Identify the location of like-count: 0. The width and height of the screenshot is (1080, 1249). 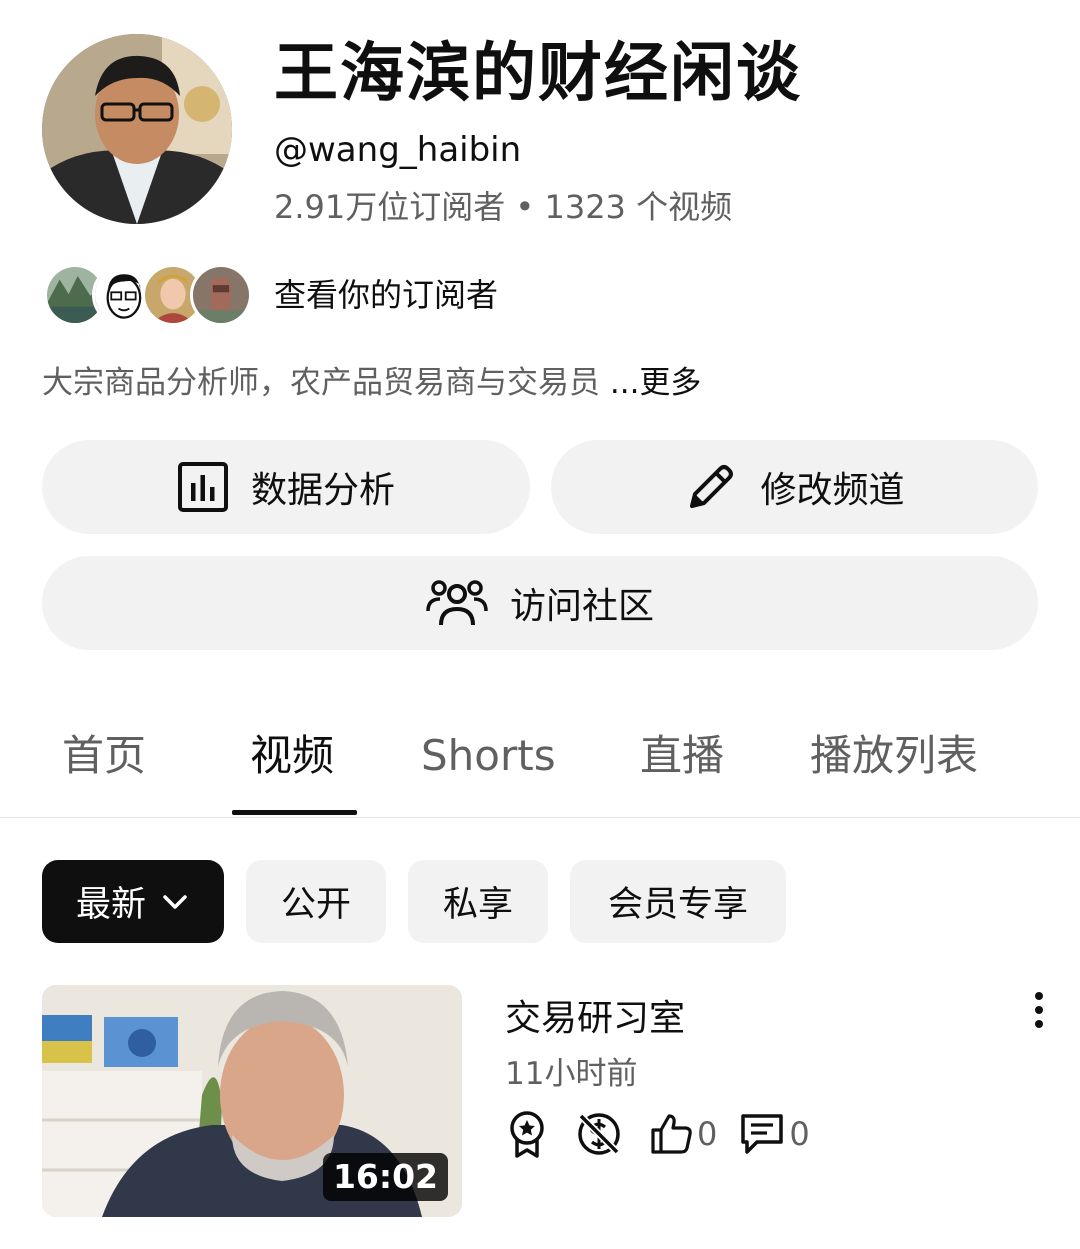
(707, 1134).